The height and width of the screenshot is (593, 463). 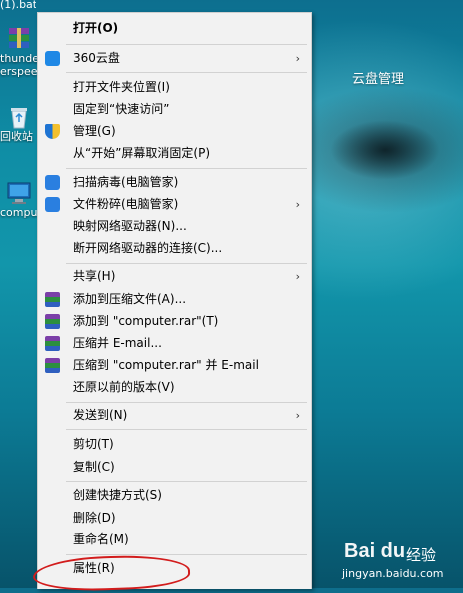 I want to click on desktop-icon-recycle-bin: 回收站, so click(x=19, y=123).